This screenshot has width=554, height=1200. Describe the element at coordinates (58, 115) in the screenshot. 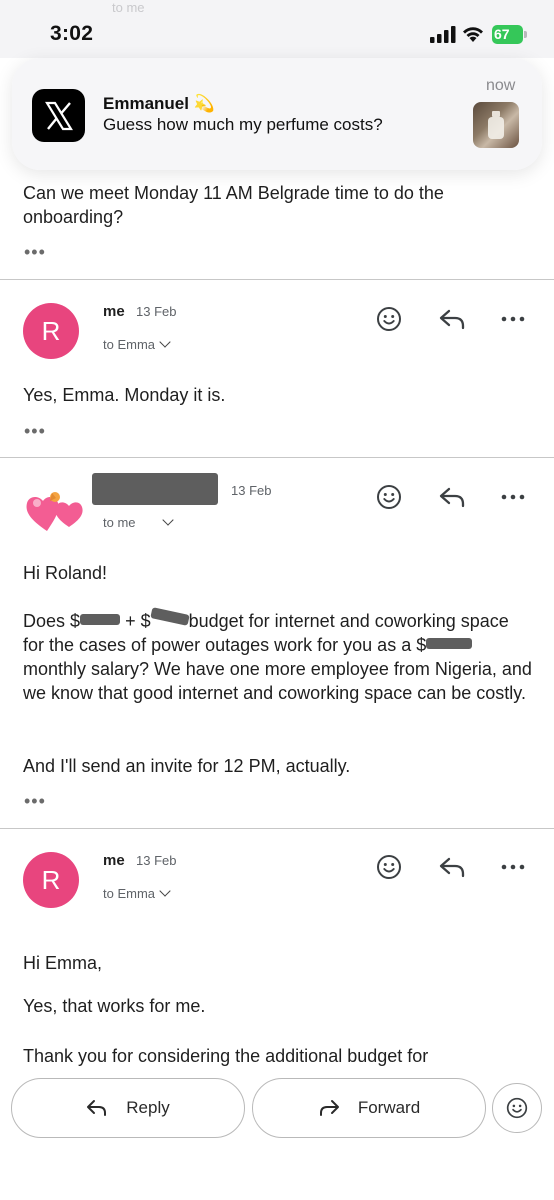

I see `x-logo-icon` at that location.